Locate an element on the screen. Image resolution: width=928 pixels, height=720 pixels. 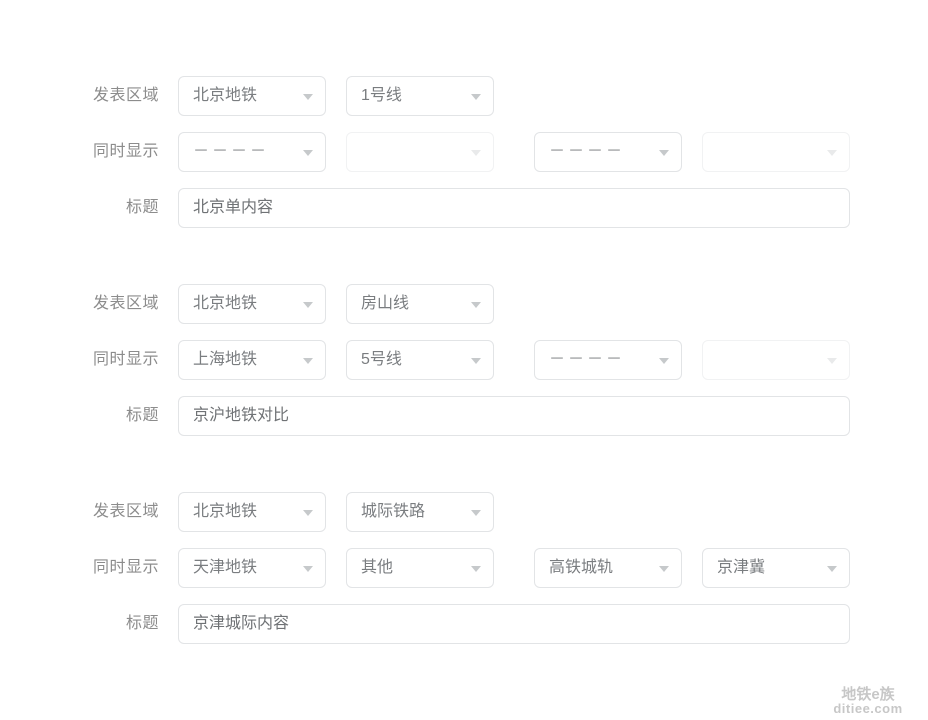
area-row: 发表区域 北京地铁 城际铁路 is located at coordinates (464, 512).